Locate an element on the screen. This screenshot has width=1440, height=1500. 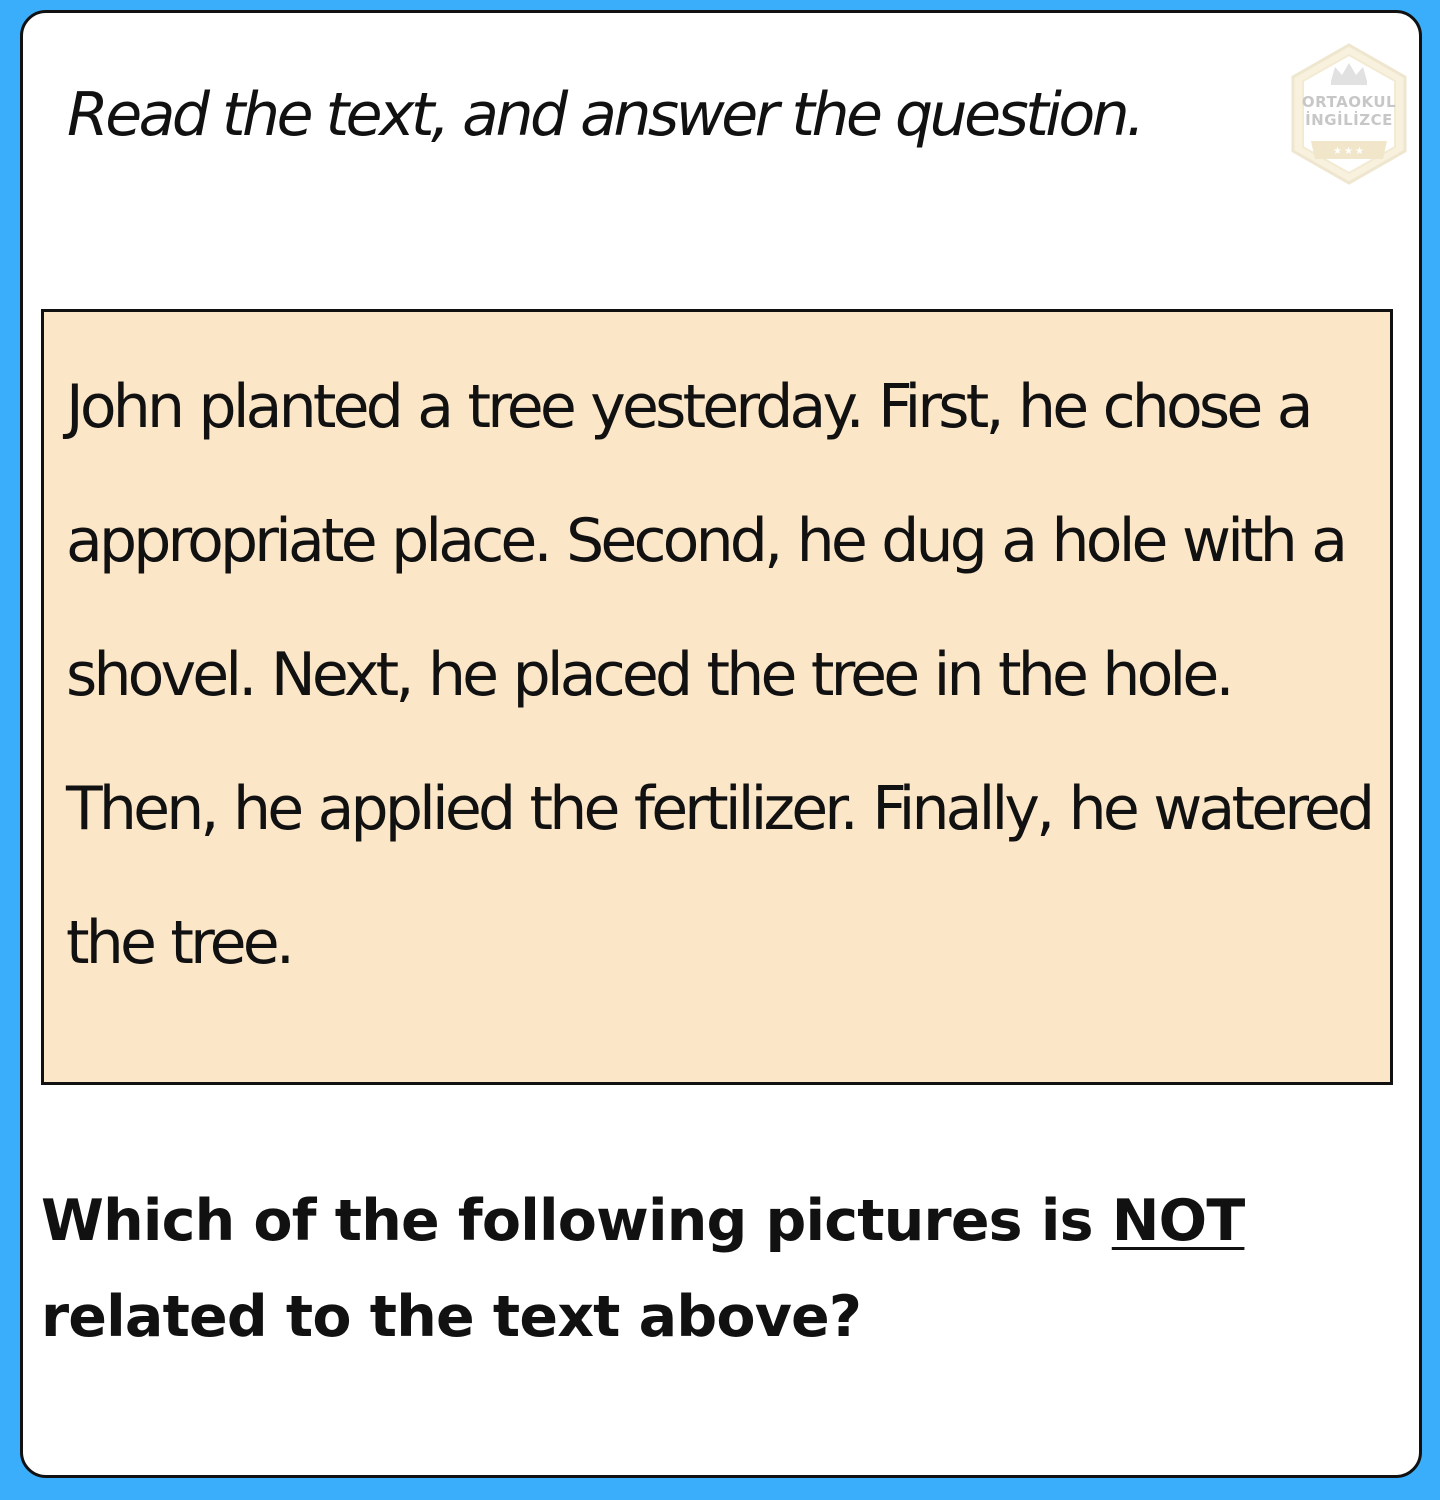
question-part-1: Which of the following pictures is is located at coordinates (567, 1221).